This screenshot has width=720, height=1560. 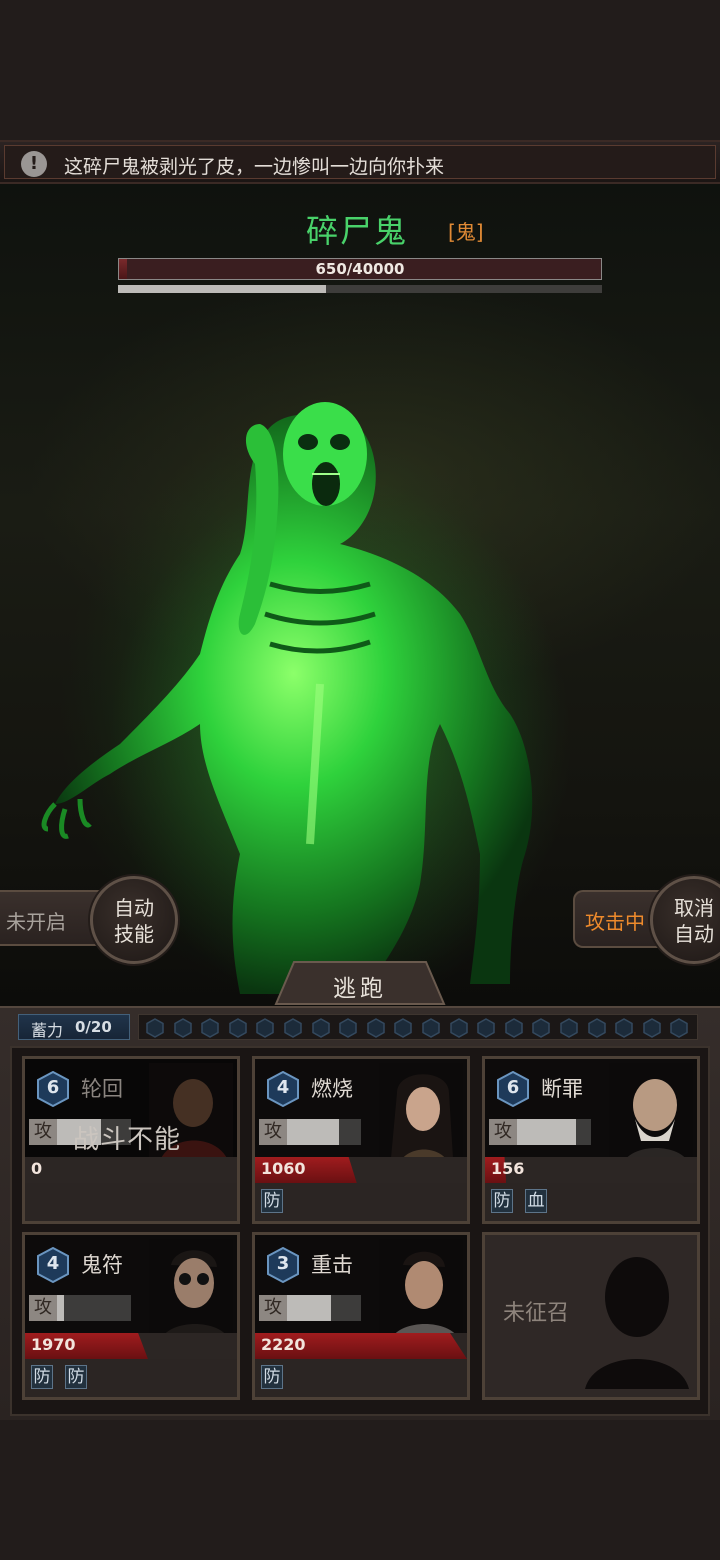 I want to click on silhouette-icon, so click(x=637, y=1323).